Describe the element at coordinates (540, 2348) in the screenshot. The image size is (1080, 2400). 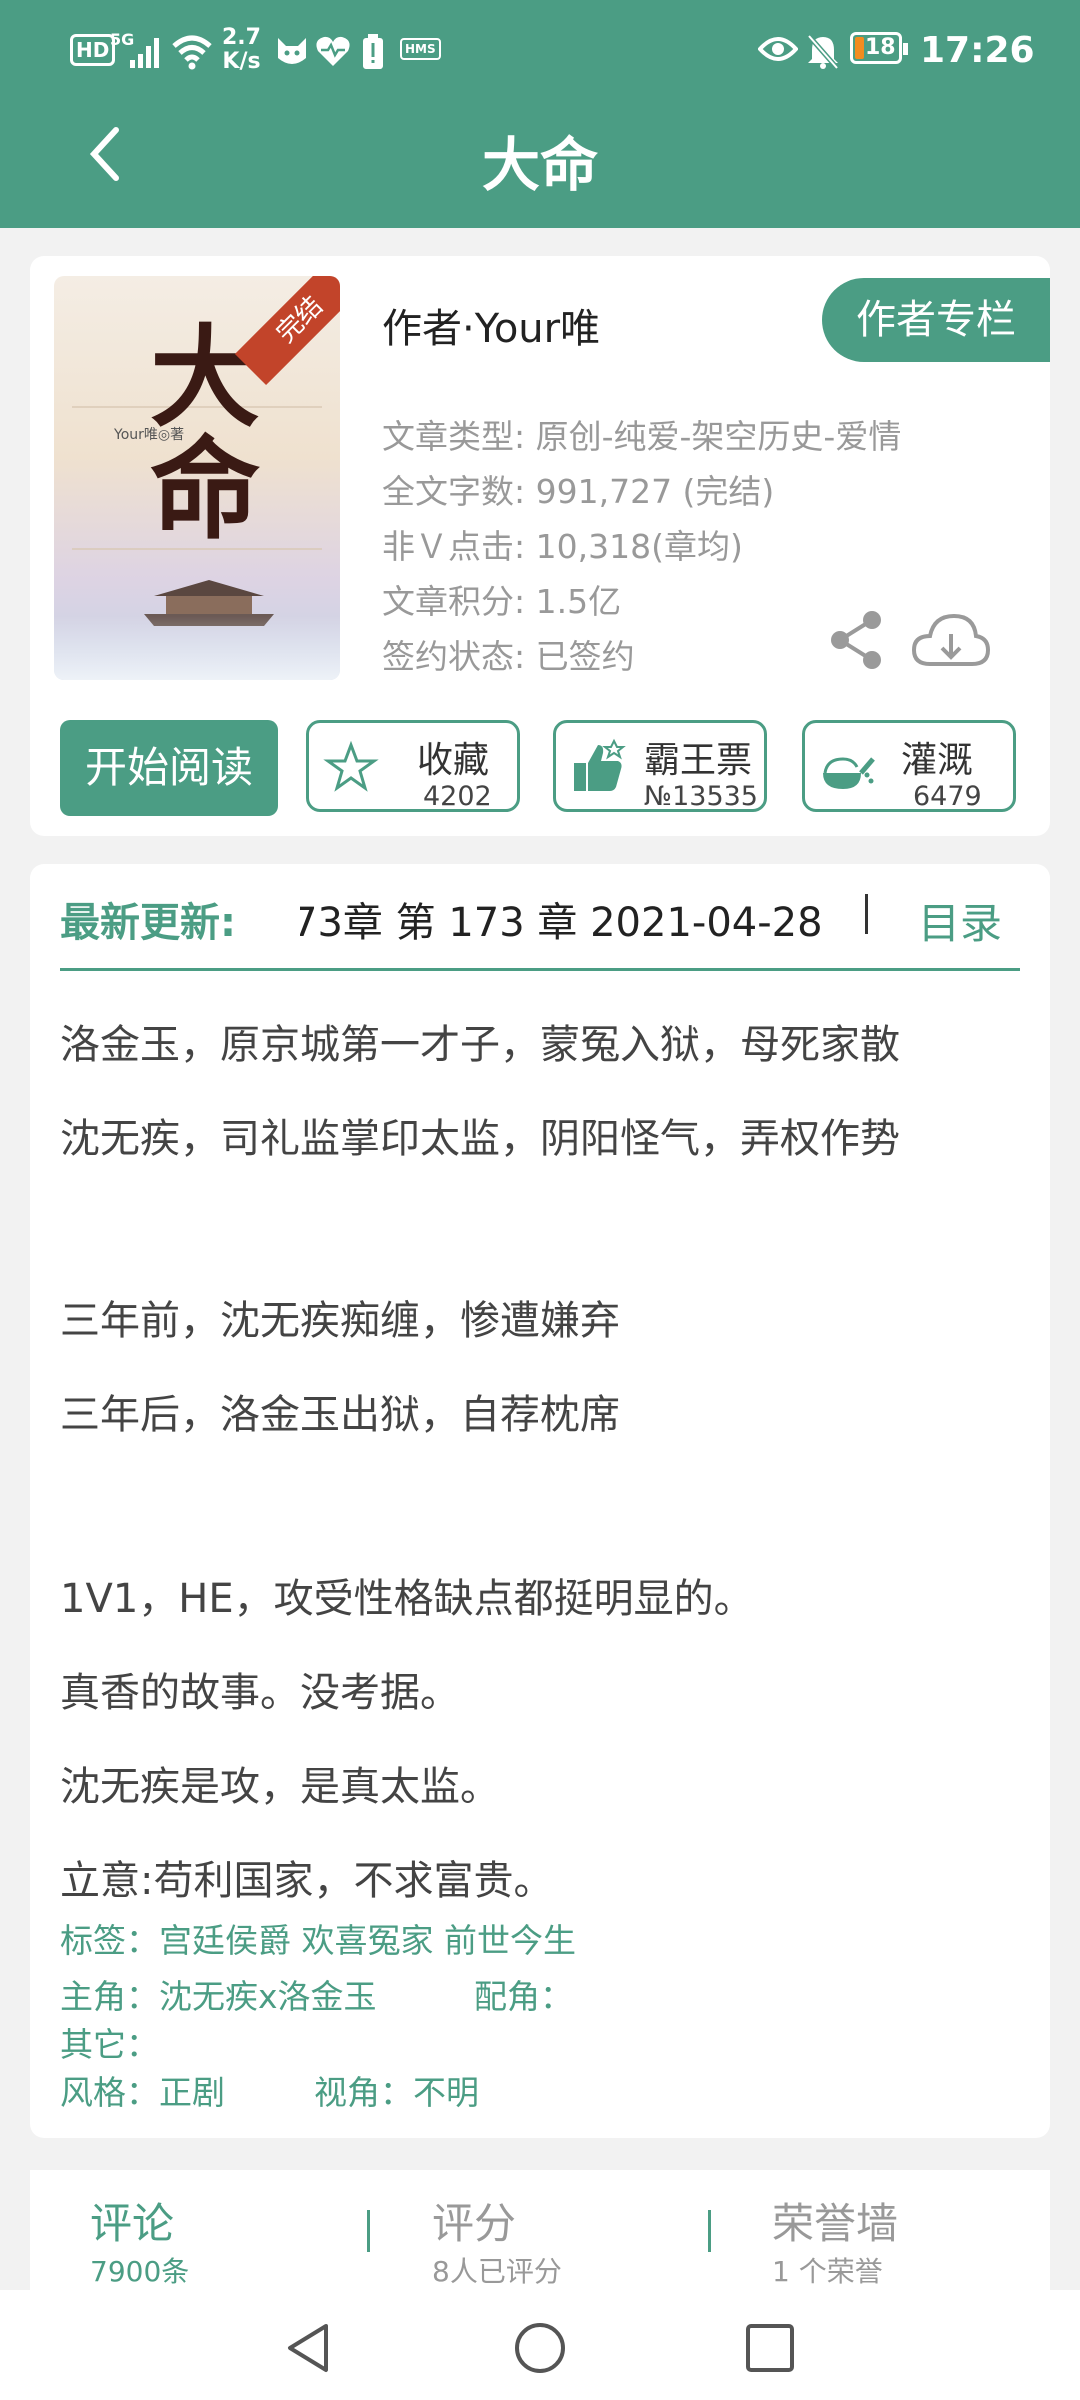
I see `nav-home-icon` at that location.